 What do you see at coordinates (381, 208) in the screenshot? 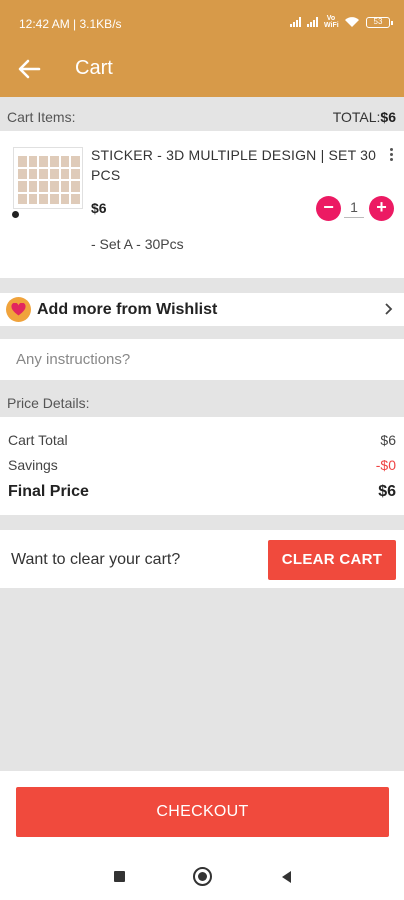
I see `quantity-increase-button: +` at bounding box center [381, 208].